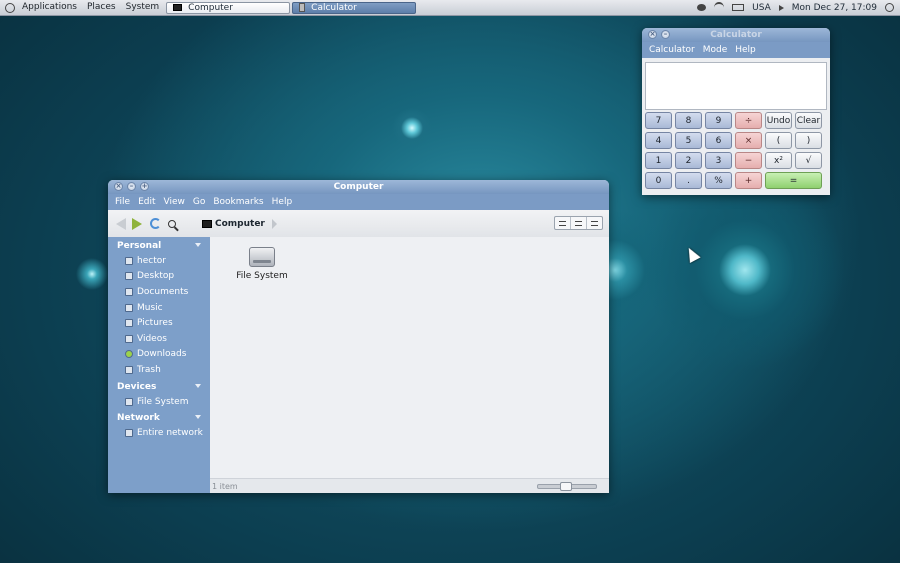 This screenshot has width=900, height=563. Describe the element at coordinates (159, 308) in the screenshot. I see `sidebar-item-music: Music` at that location.